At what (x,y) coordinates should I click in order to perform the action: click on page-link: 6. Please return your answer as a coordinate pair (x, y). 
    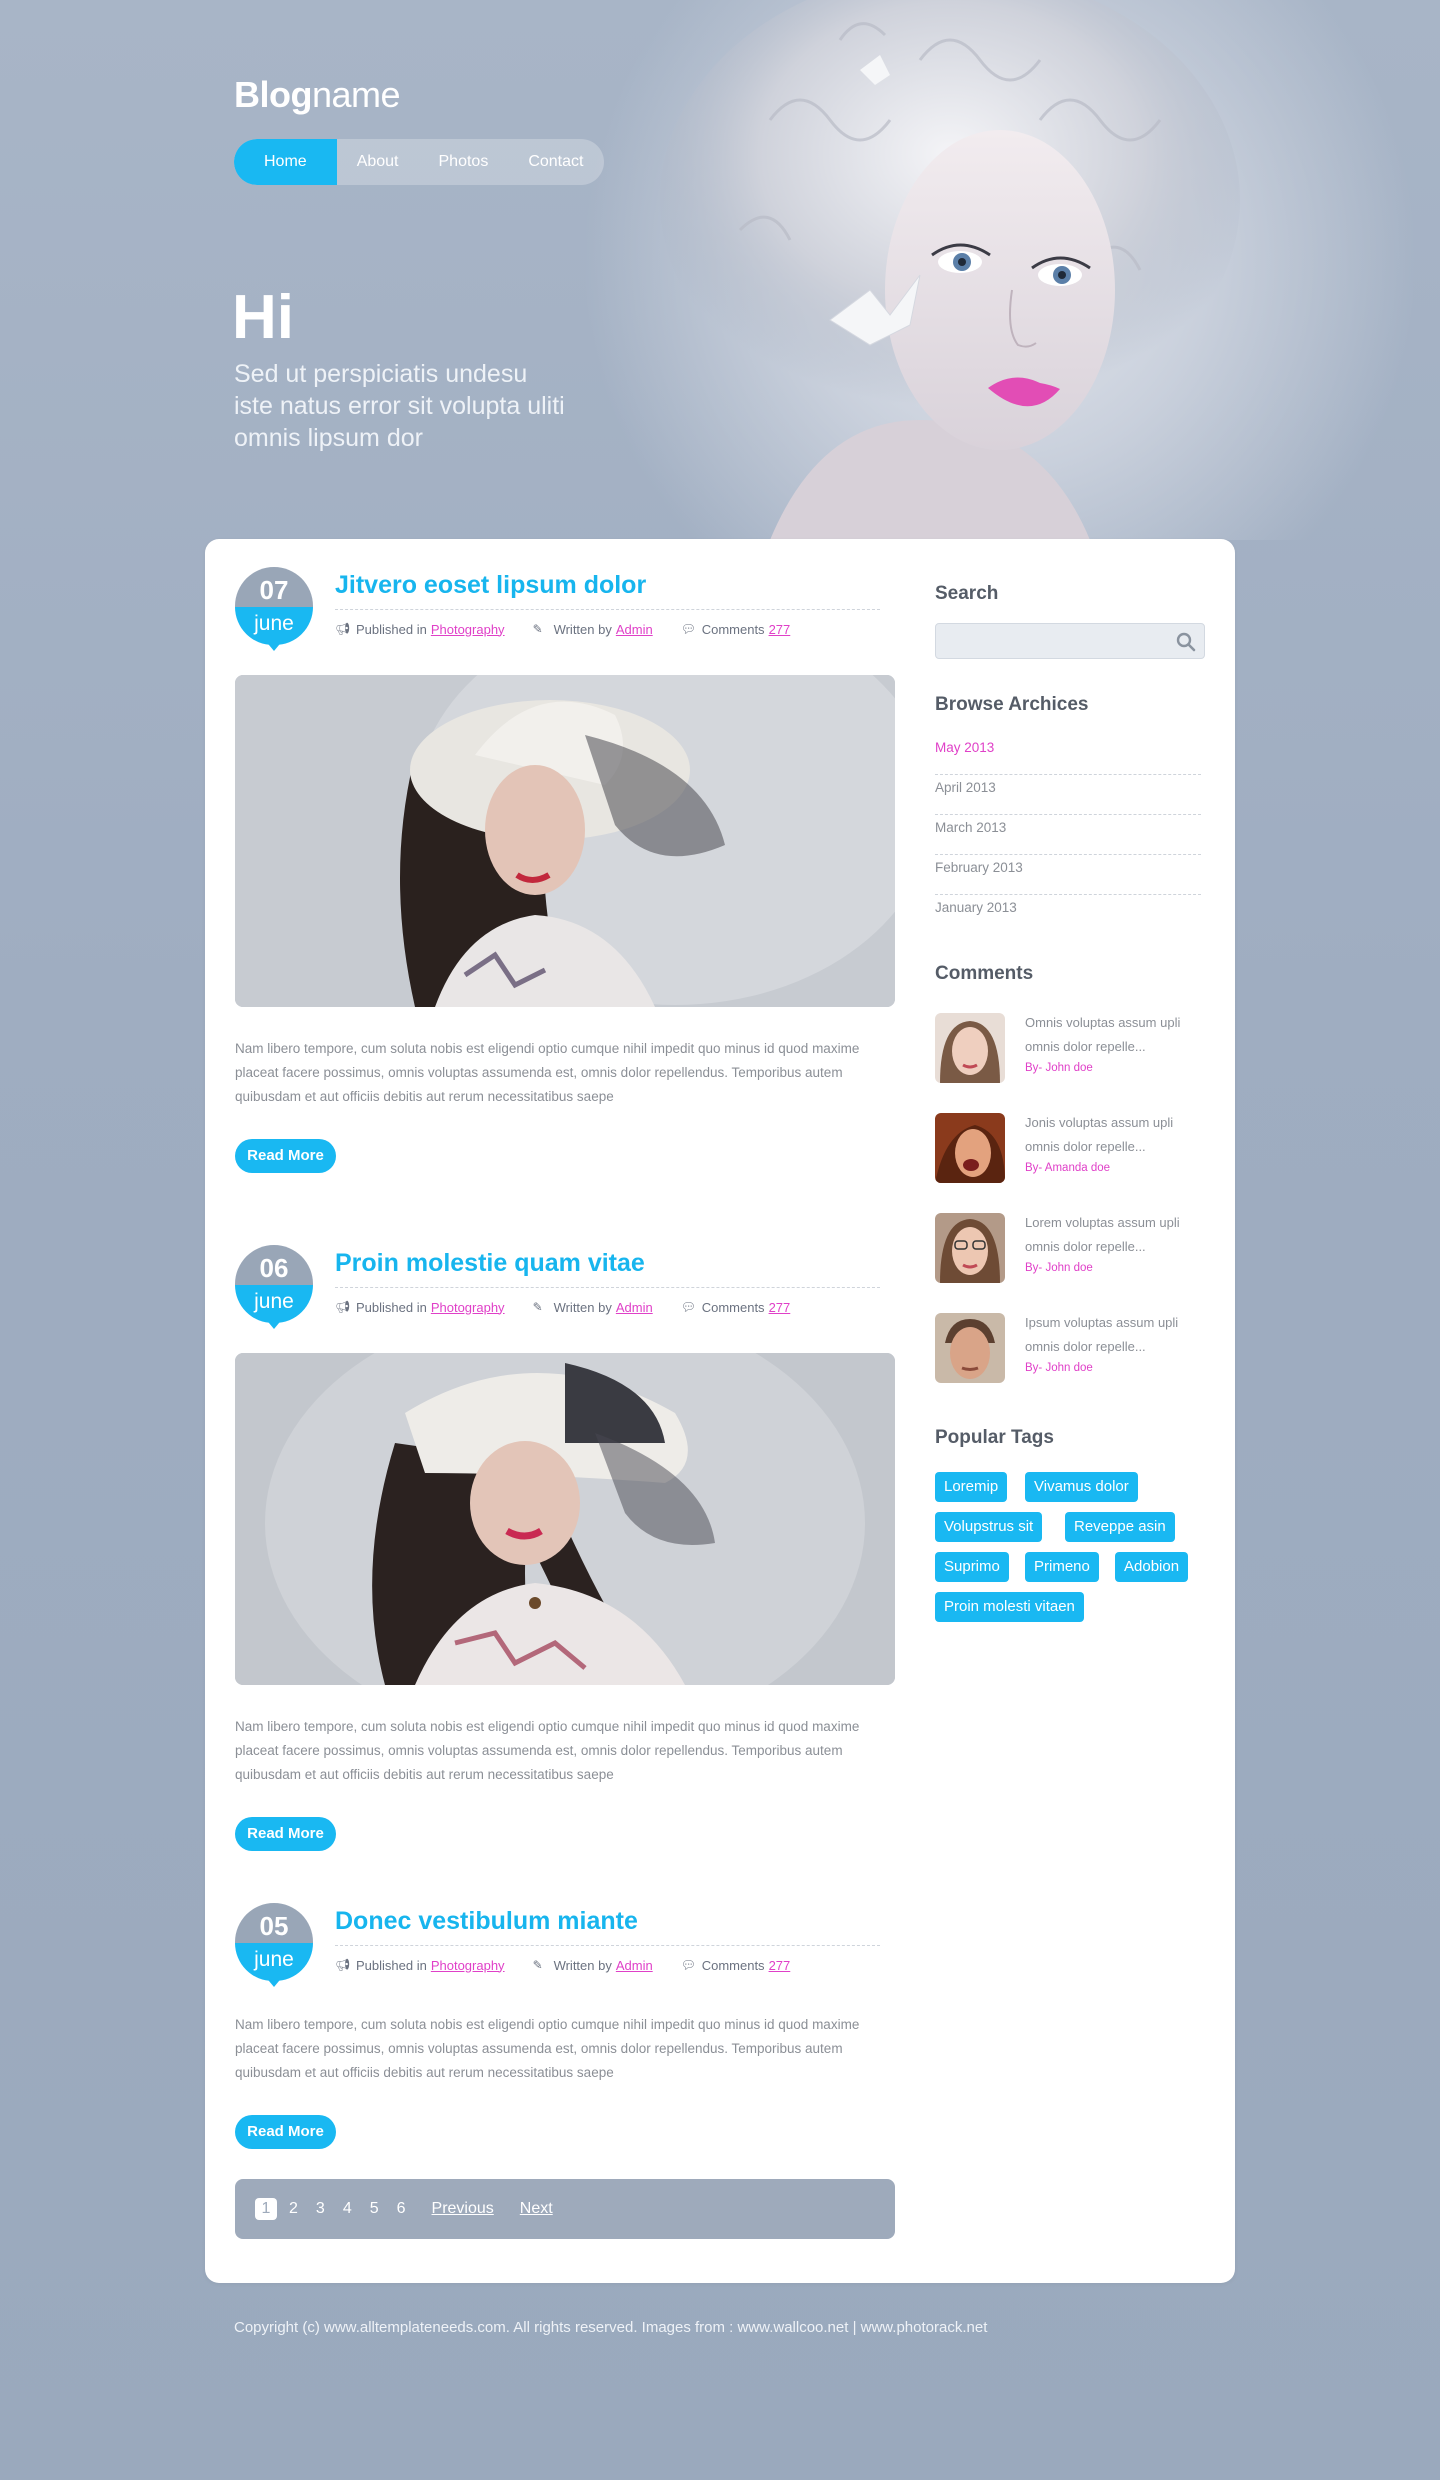
    Looking at the image, I should click on (401, 2209).